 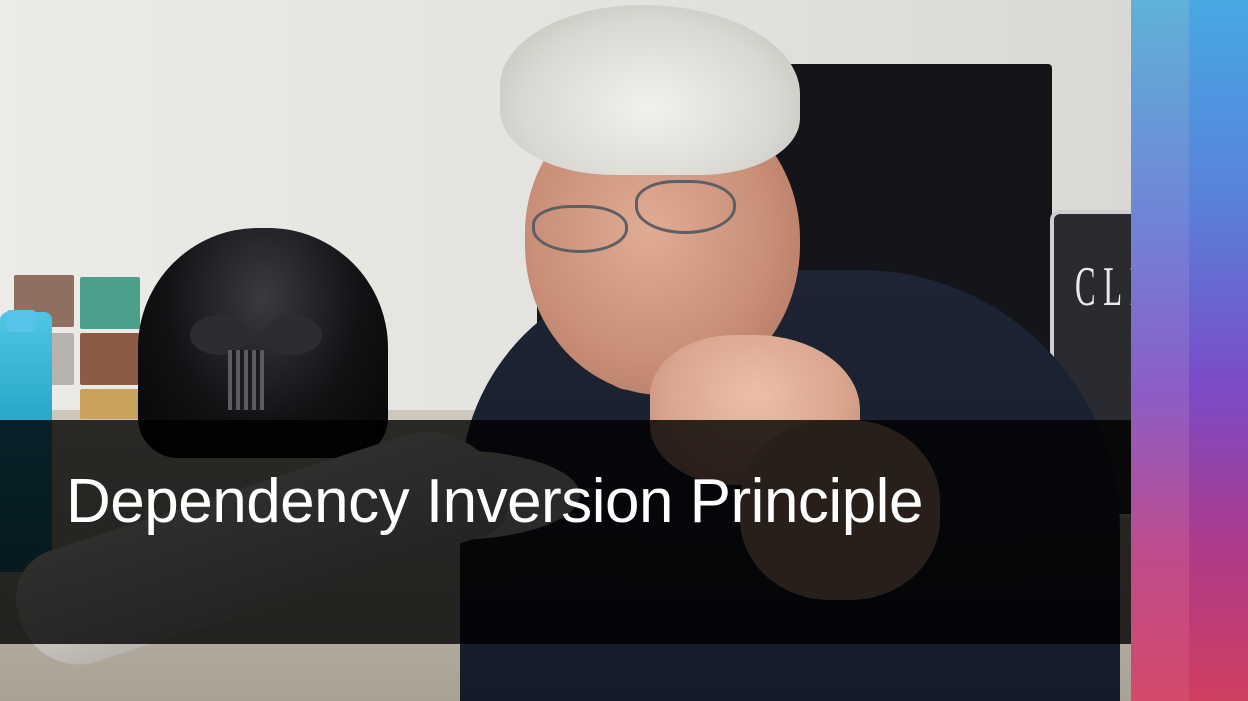 What do you see at coordinates (1160, 350) in the screenshot?
I see `color-strip-left` at bounding box center [1160, 350].